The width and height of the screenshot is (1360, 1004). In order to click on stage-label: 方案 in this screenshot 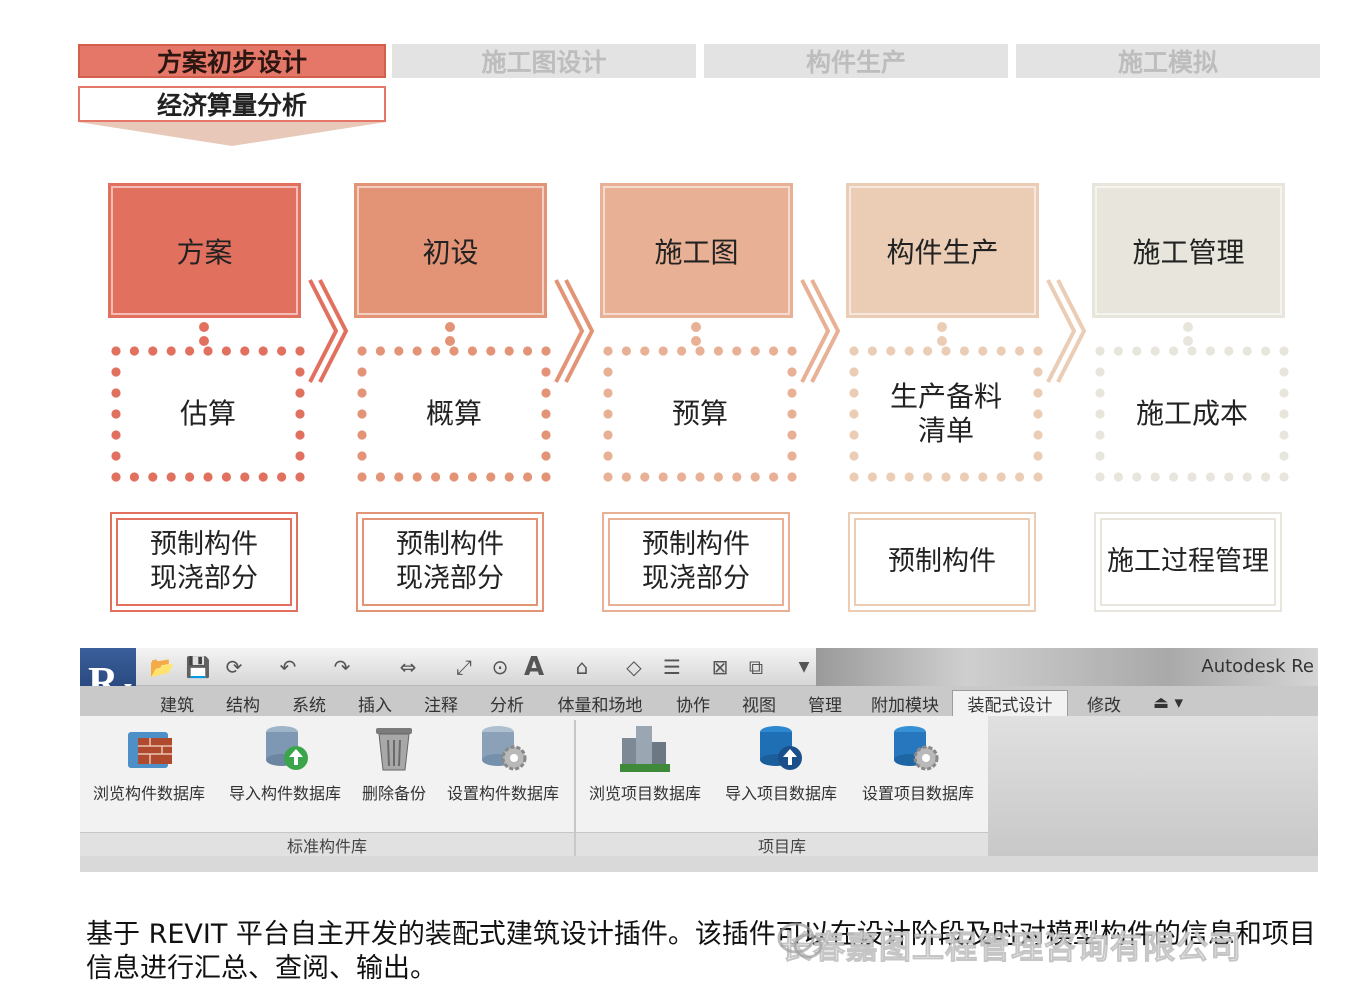, I will do `click(204, 252)`.